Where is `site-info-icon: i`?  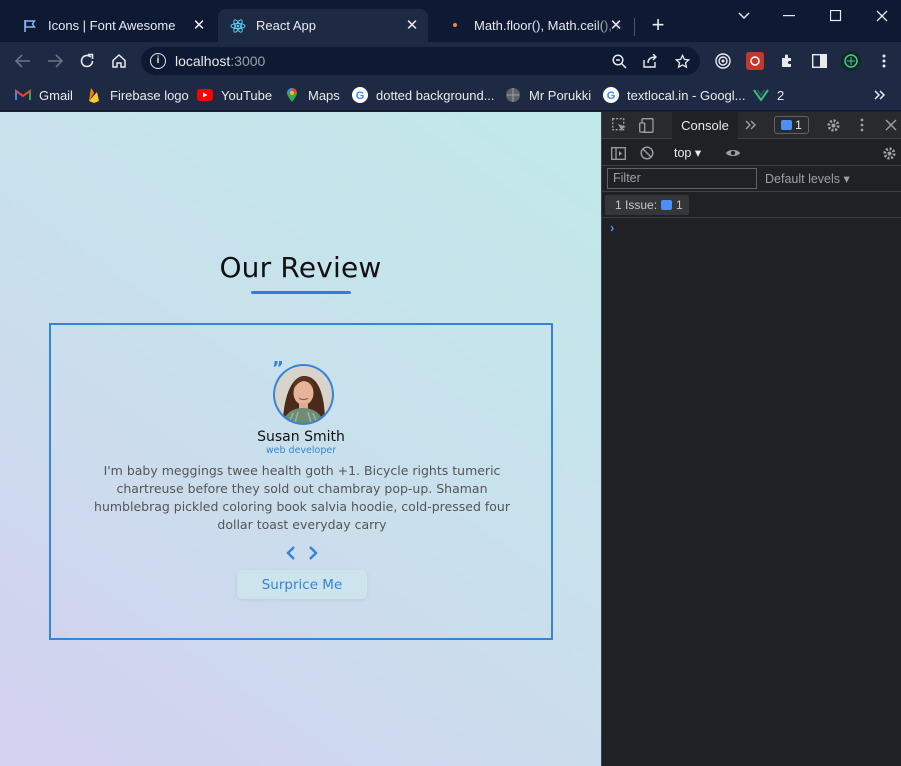 site-info-icon: i is located at coordinates (158, 61).